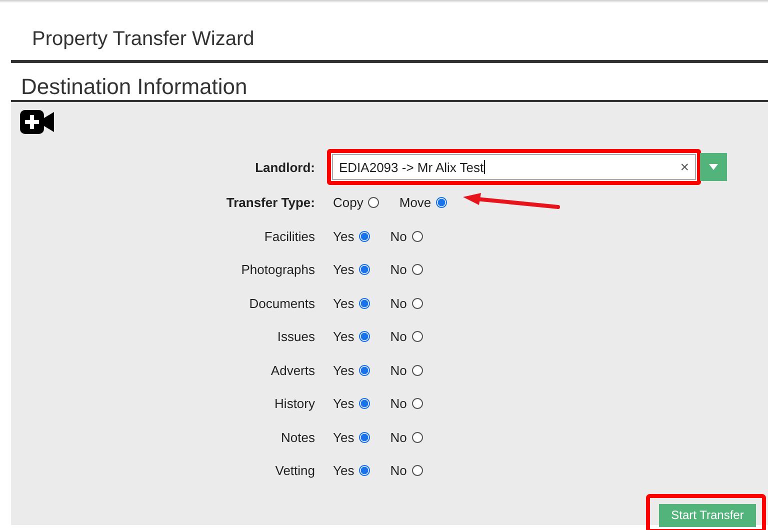 Image resolution: width=768 pixels, height=530 pixels. Describe the element at coordinates (284, 167) in the screenshot. I see `landlord-label: Landlord:` at that location.